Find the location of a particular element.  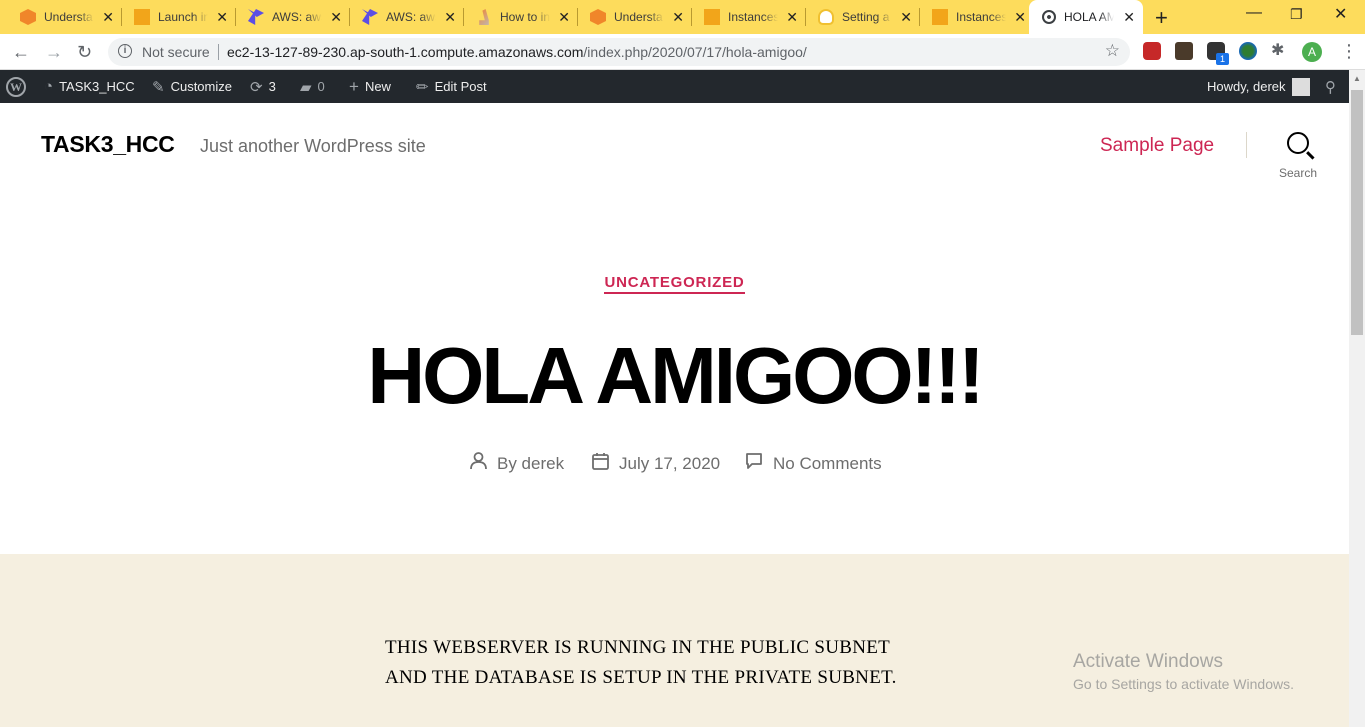

admin-search: ⚲ is located at coordinates (1330, 86).